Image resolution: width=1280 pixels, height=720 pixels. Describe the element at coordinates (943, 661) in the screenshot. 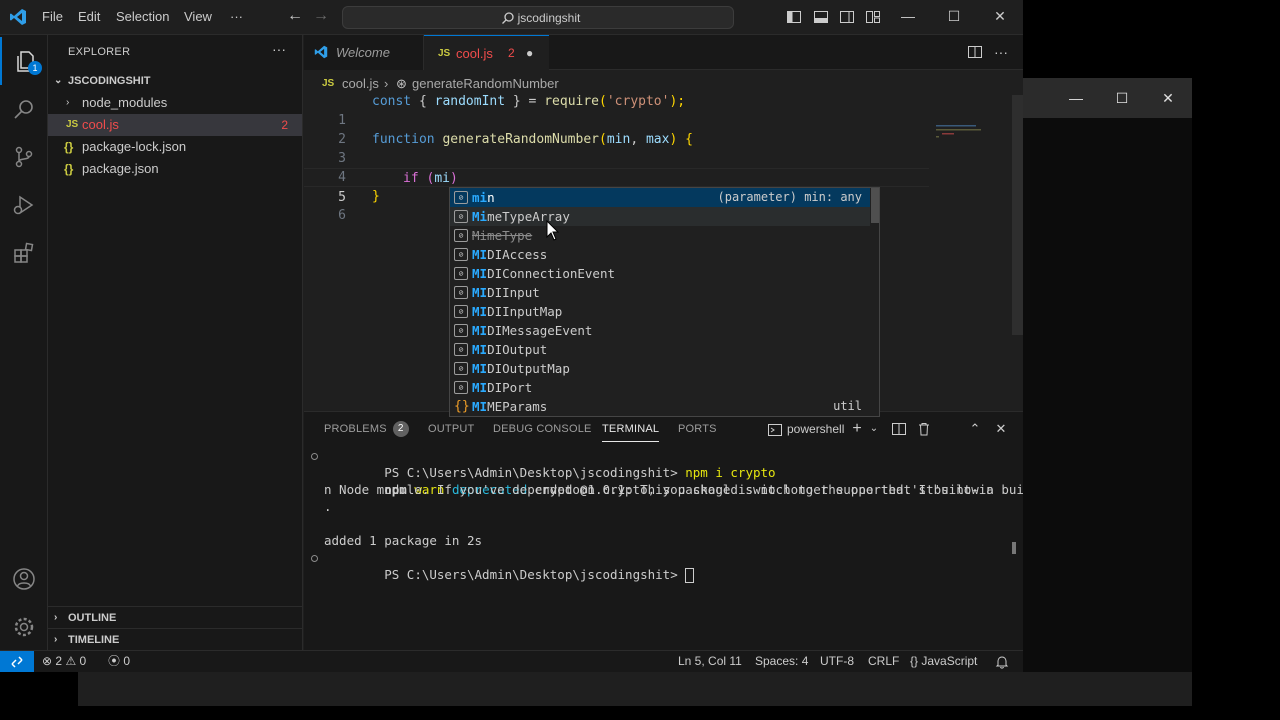

I see `language-mode: {} JavaScript` at that location.